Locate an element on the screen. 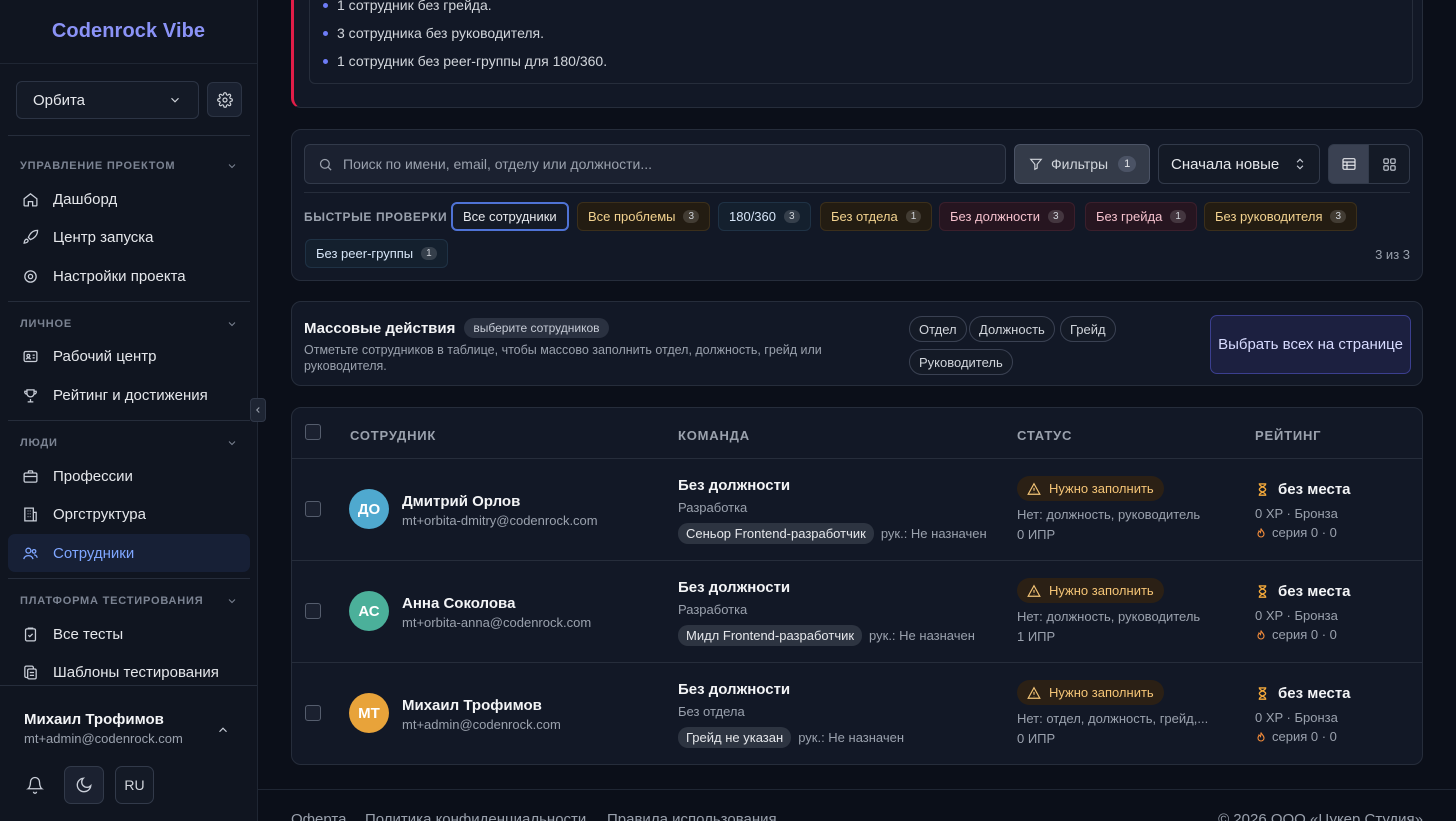 This screenshot has width=1456, height=821. chip-label: Без грейда is located at coordinates (1129, 216).